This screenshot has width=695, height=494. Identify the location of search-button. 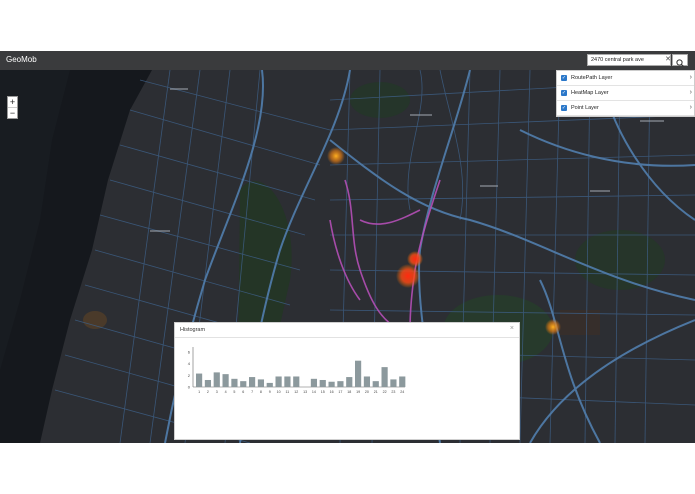
(680, 60).